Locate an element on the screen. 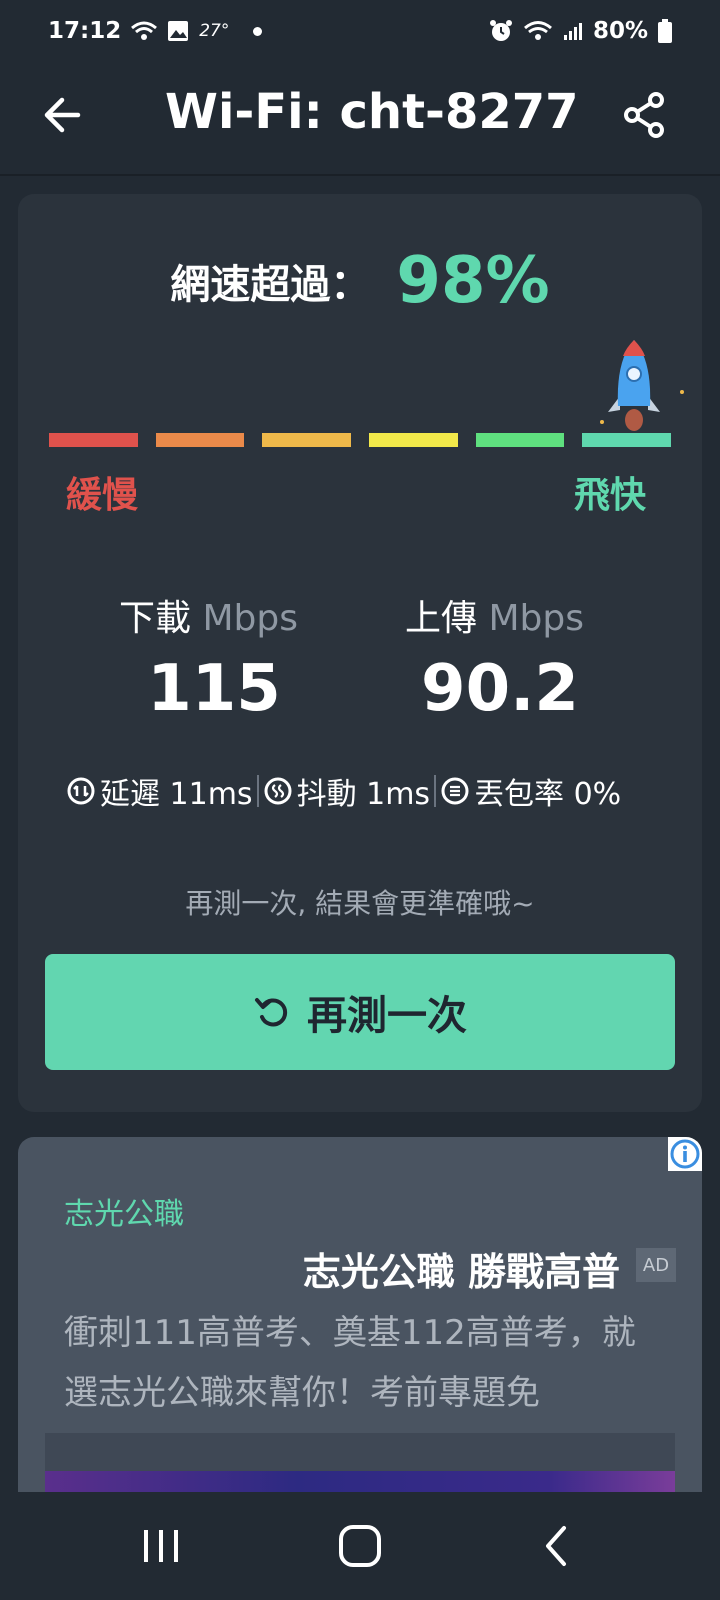  share-button is located at coordinates (645, 115).